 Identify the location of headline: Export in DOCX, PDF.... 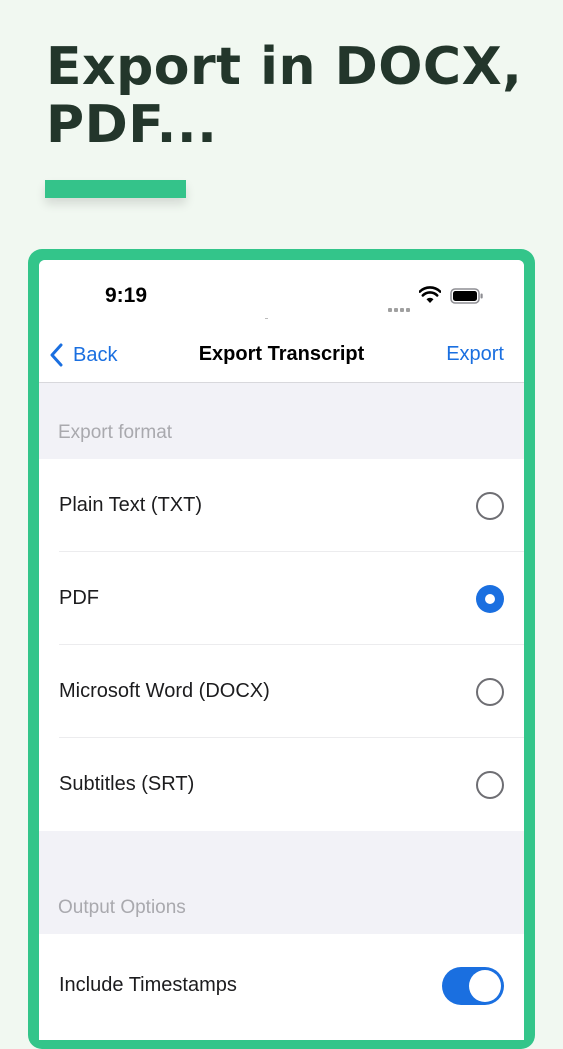
(296, 96).